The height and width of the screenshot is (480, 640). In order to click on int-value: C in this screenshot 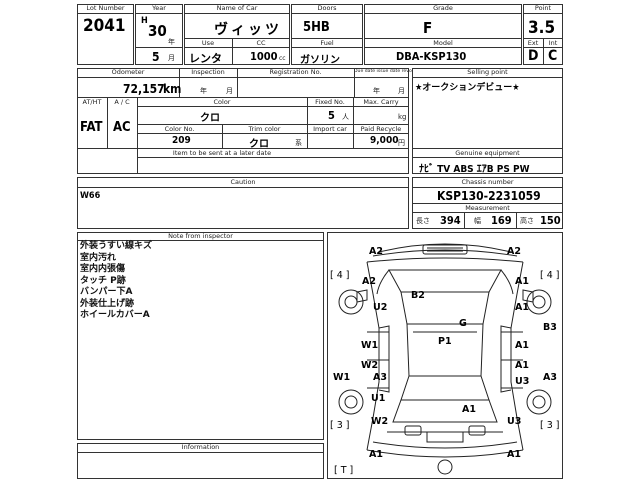, I will do `click(553, 56)`.